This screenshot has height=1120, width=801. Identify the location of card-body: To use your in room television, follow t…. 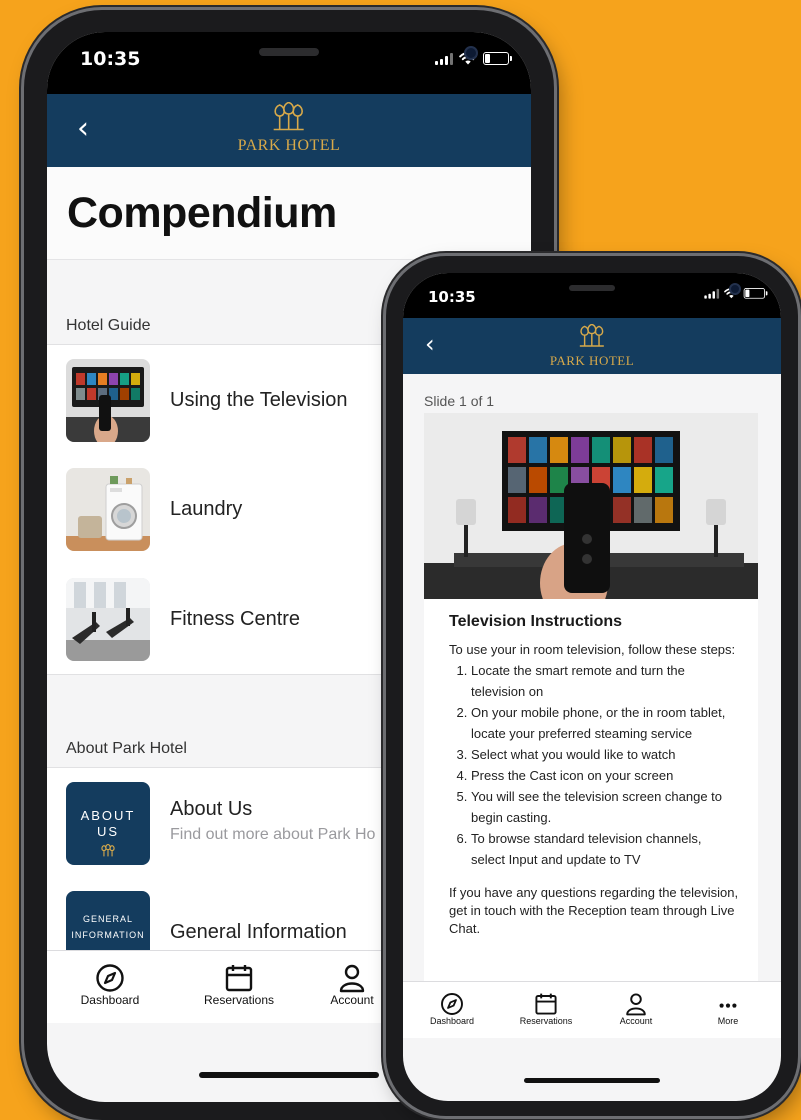
(594, 788).